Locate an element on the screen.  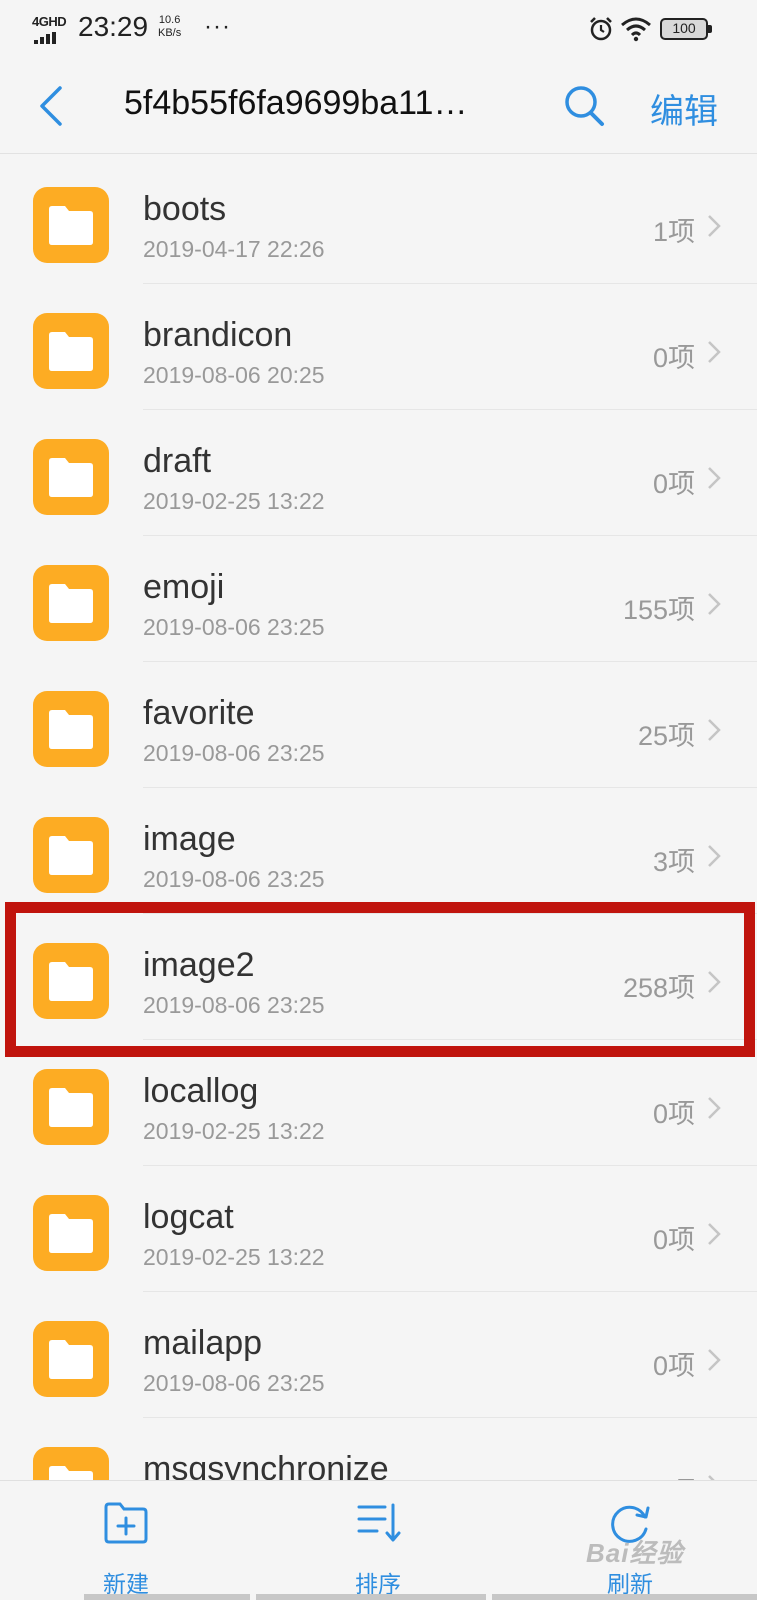
alarm-icon is located at coordinates (601, 29).